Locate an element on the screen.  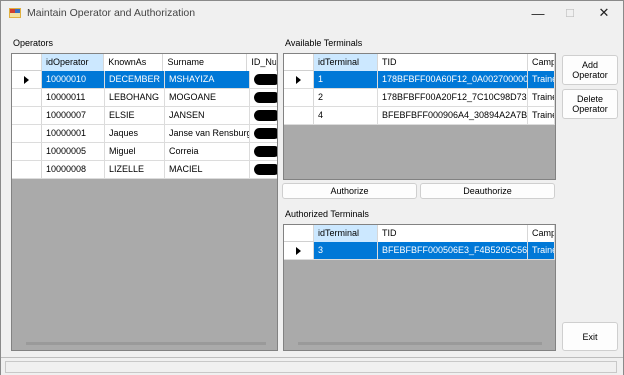
column-header-id-number: ID_Nu is located at coordinates (262, 62).